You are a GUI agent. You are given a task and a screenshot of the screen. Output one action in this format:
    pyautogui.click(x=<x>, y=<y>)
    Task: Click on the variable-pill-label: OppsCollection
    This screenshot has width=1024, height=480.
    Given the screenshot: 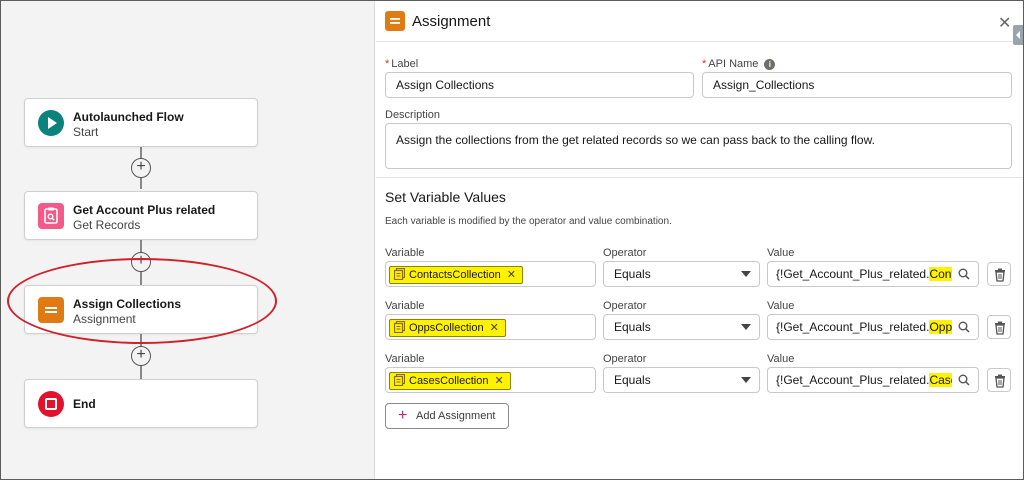 What is the action you would take?
    pyautogui.click(x=446, y=328)
    